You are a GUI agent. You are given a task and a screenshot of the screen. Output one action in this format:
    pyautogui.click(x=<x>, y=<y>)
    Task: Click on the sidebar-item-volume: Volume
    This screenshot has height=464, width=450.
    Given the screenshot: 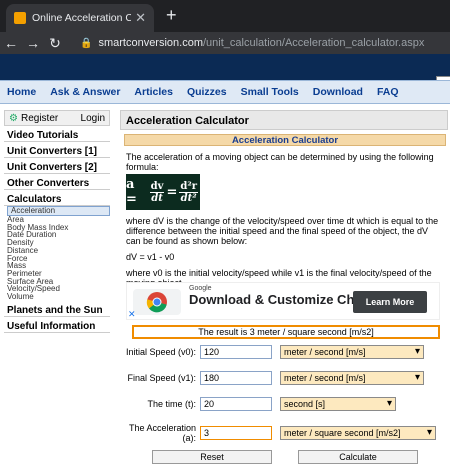 What is the action you would take?
    pyautogui.click(x=57, y=297)
    